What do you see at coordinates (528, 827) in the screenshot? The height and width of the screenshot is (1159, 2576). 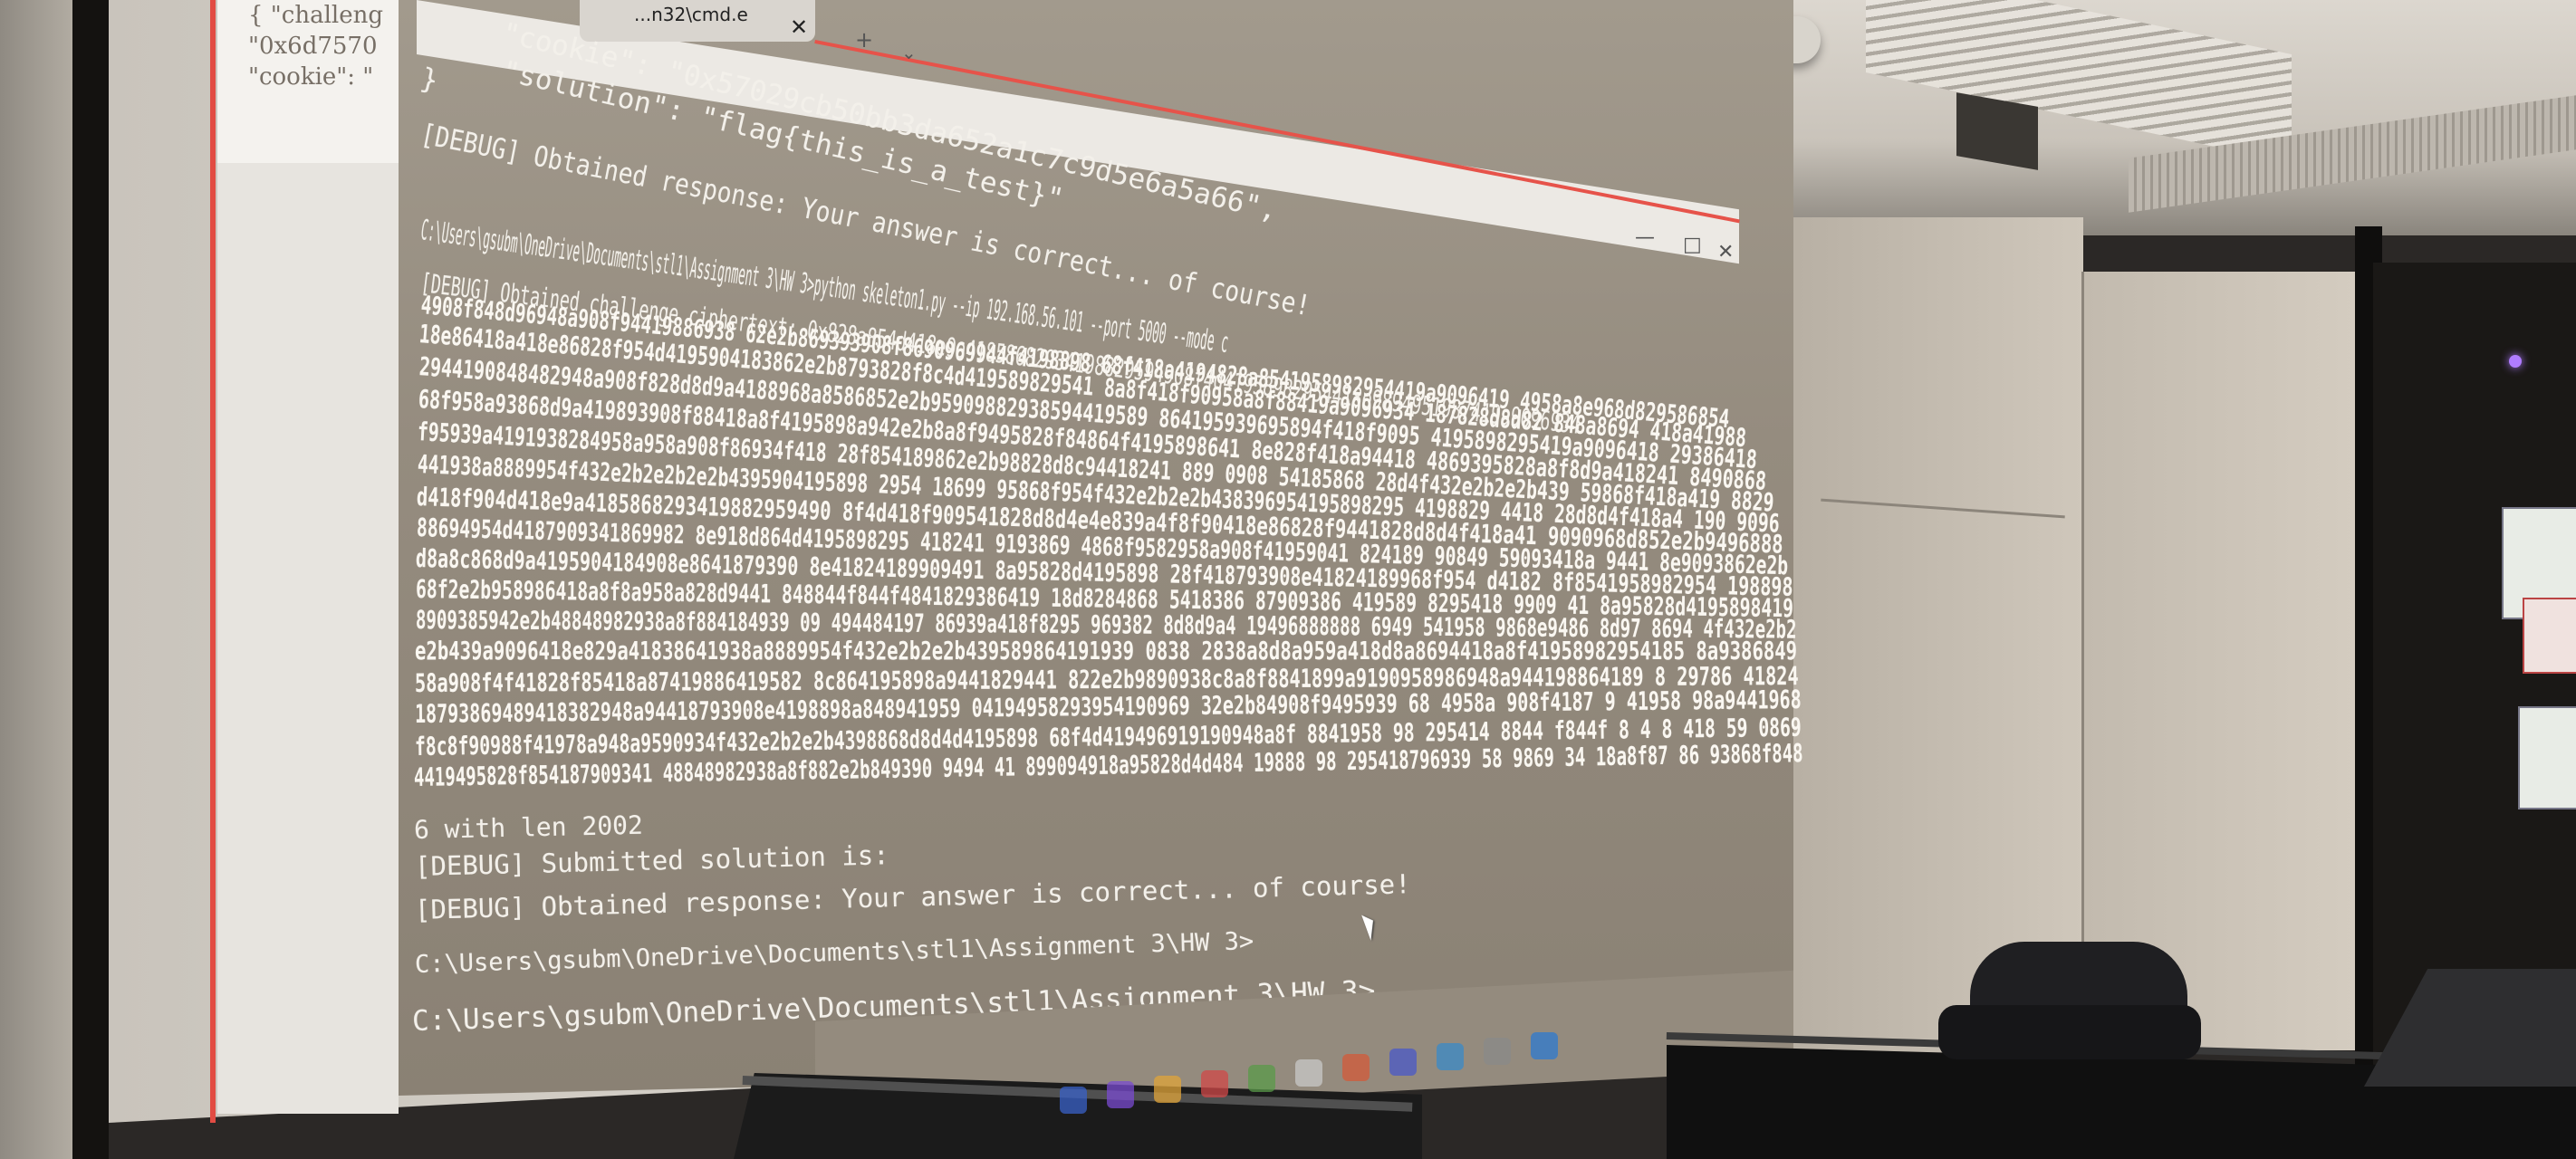 I see `terminal-line: 6 with len 2002` at bounding box center [528, 827].